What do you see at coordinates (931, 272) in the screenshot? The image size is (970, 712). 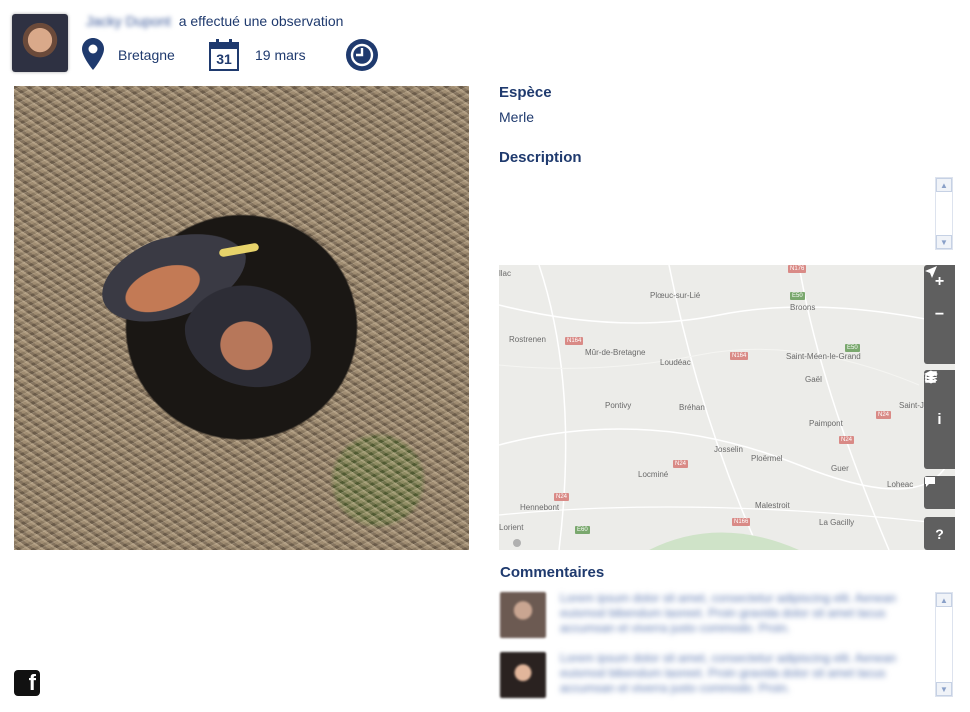 I see `navigation-arrow-icon` at bounding box center [931, 272].